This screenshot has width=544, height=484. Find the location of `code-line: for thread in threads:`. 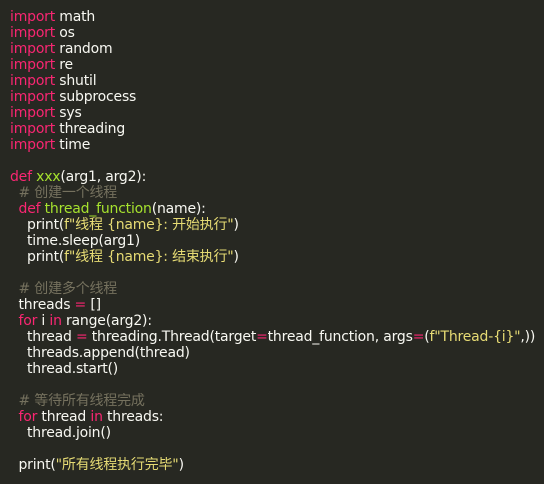

code-line: for thread in threads: is located at coordinates (277, 417).